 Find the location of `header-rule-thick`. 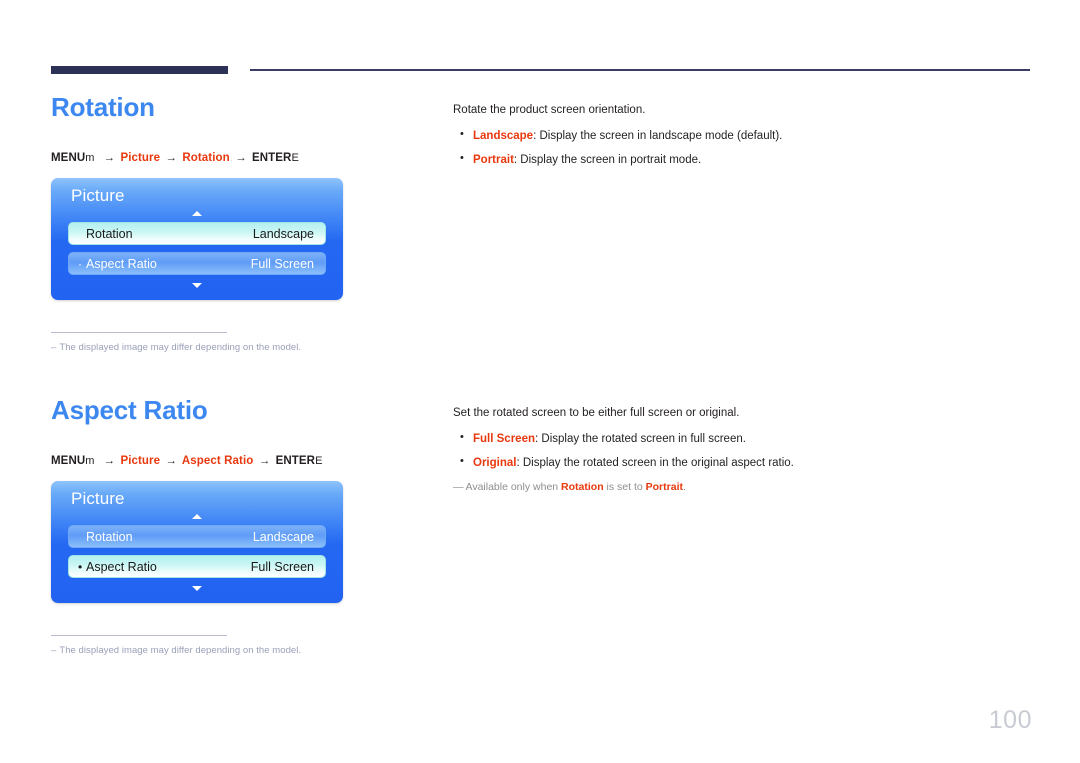

header-rule-thick is located at coordinates (139, 70).